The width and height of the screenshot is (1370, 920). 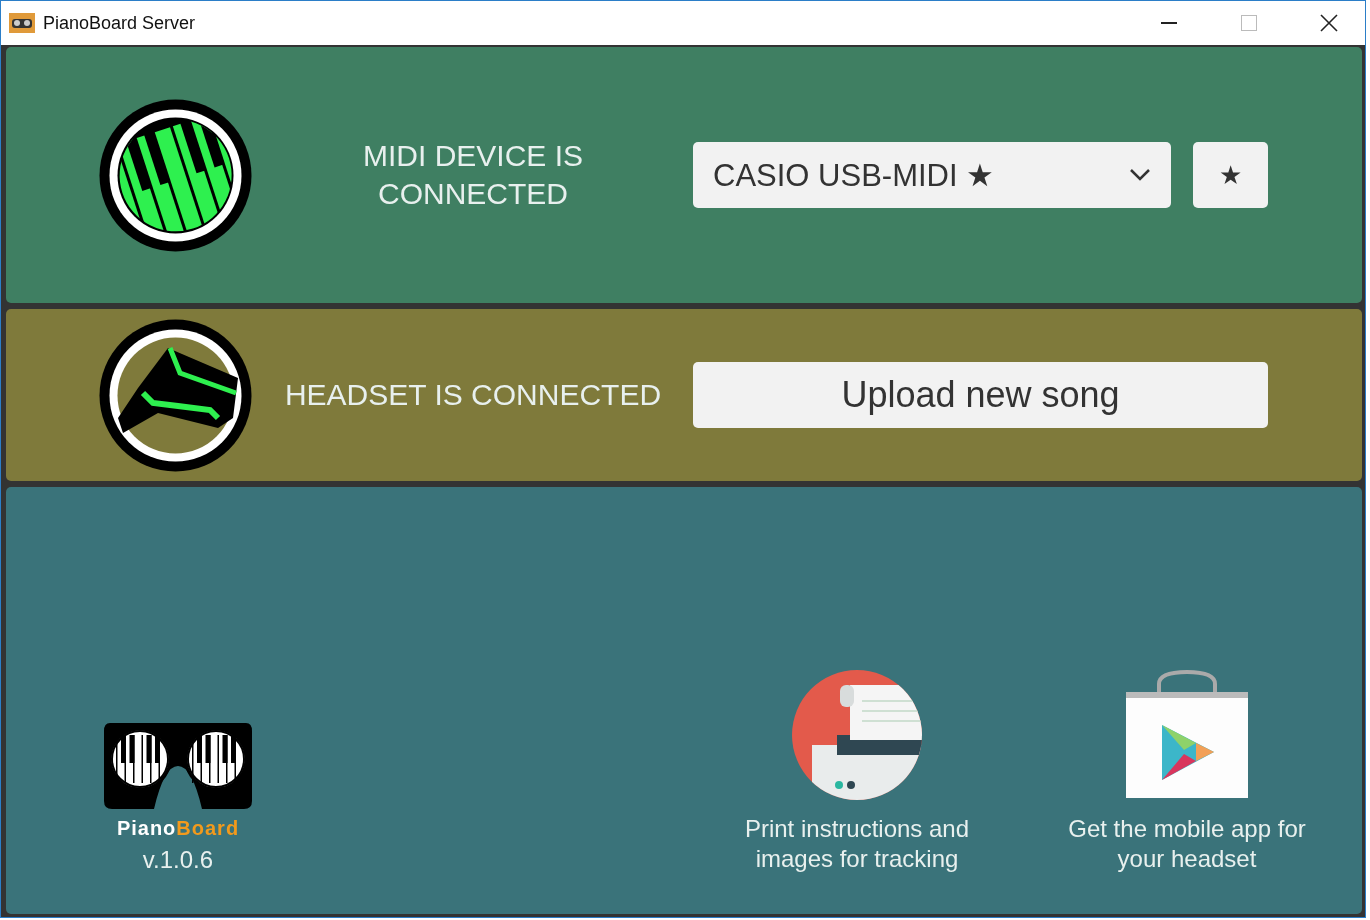 I want to click on status-message: HEADSET IS CONNECTED, so click(x=473, y=394).